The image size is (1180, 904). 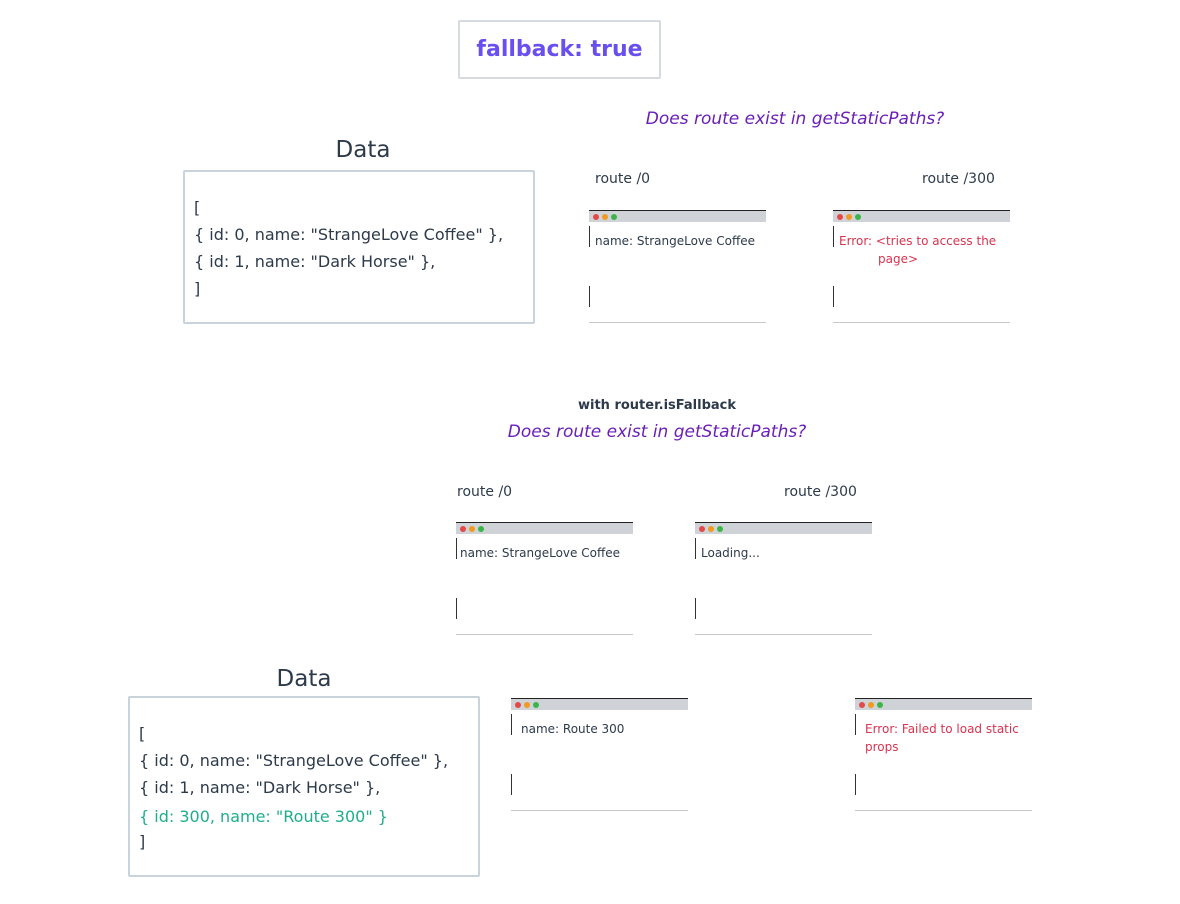 I want to click on browser-window-route-0: name: StrangeLove Coffee, so click(x=677, y=266).